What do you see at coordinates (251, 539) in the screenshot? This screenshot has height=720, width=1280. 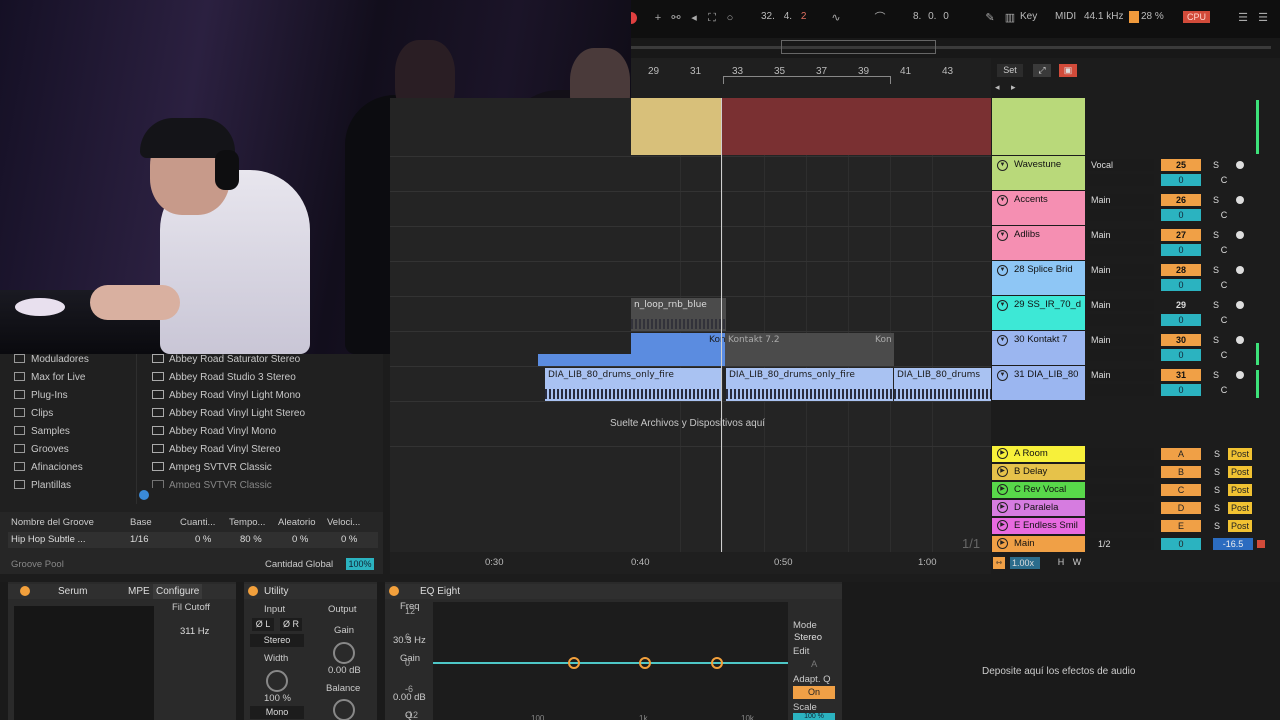 I see `groove-timing: 80 %` at bounding box center [251, 539].